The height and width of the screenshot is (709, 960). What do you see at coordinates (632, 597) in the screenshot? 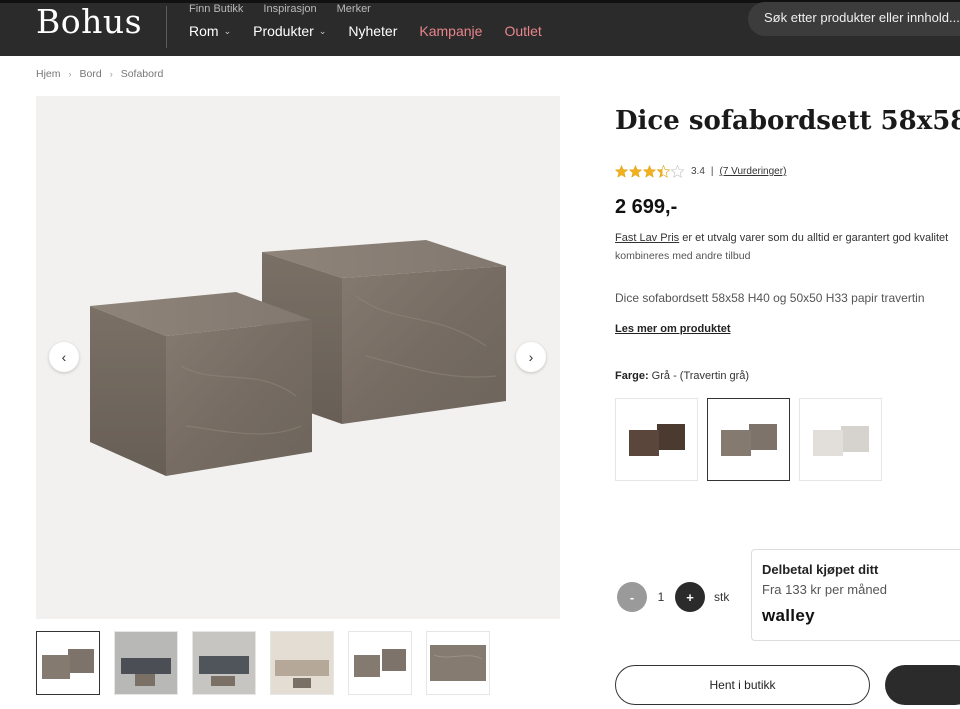
I see `quantity-decrease-button: -` at bounding box center [632, 597].